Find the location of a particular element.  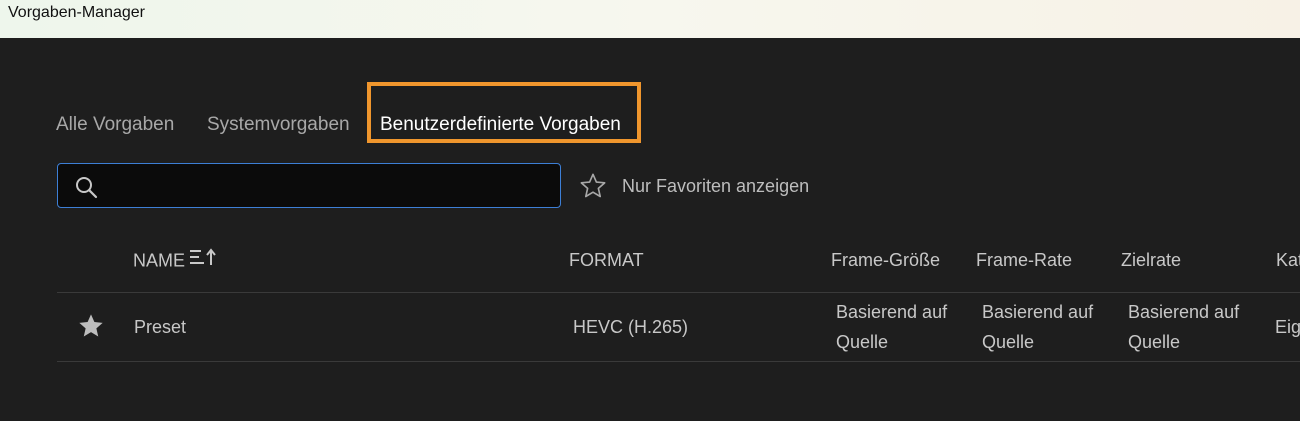

preset-category: Eige is located at coordinates (1287, 327).